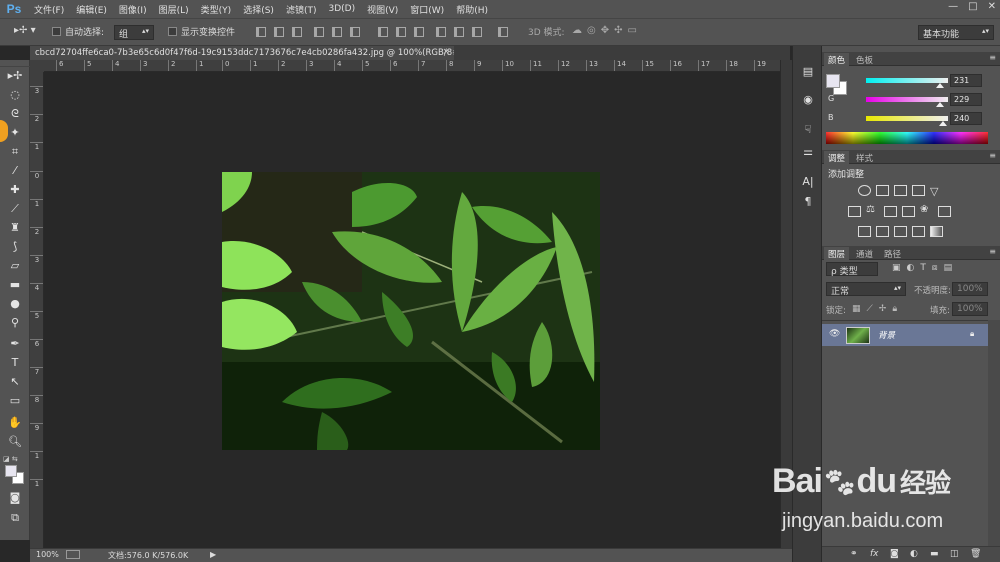  Describe the element at coordinates (877, 309) in the screenshot. I see `lock-icons: ▦⟋✢🔒︎` at that location.